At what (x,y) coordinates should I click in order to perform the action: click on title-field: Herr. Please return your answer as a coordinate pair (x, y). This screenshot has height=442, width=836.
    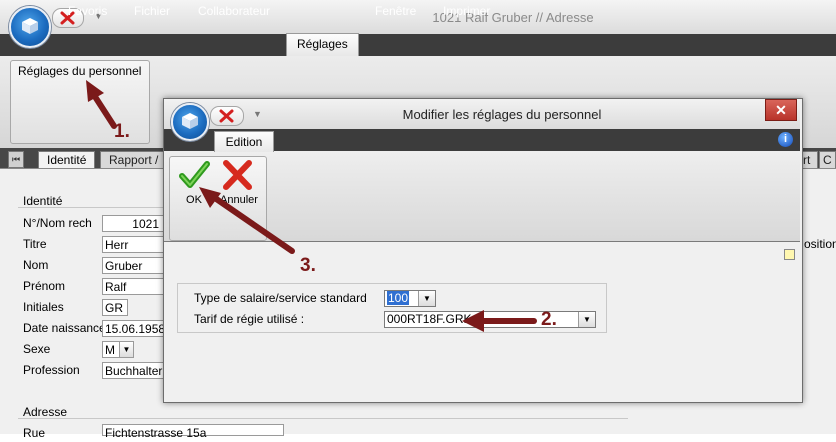
    Looking at the image, I should click on (133, 244).